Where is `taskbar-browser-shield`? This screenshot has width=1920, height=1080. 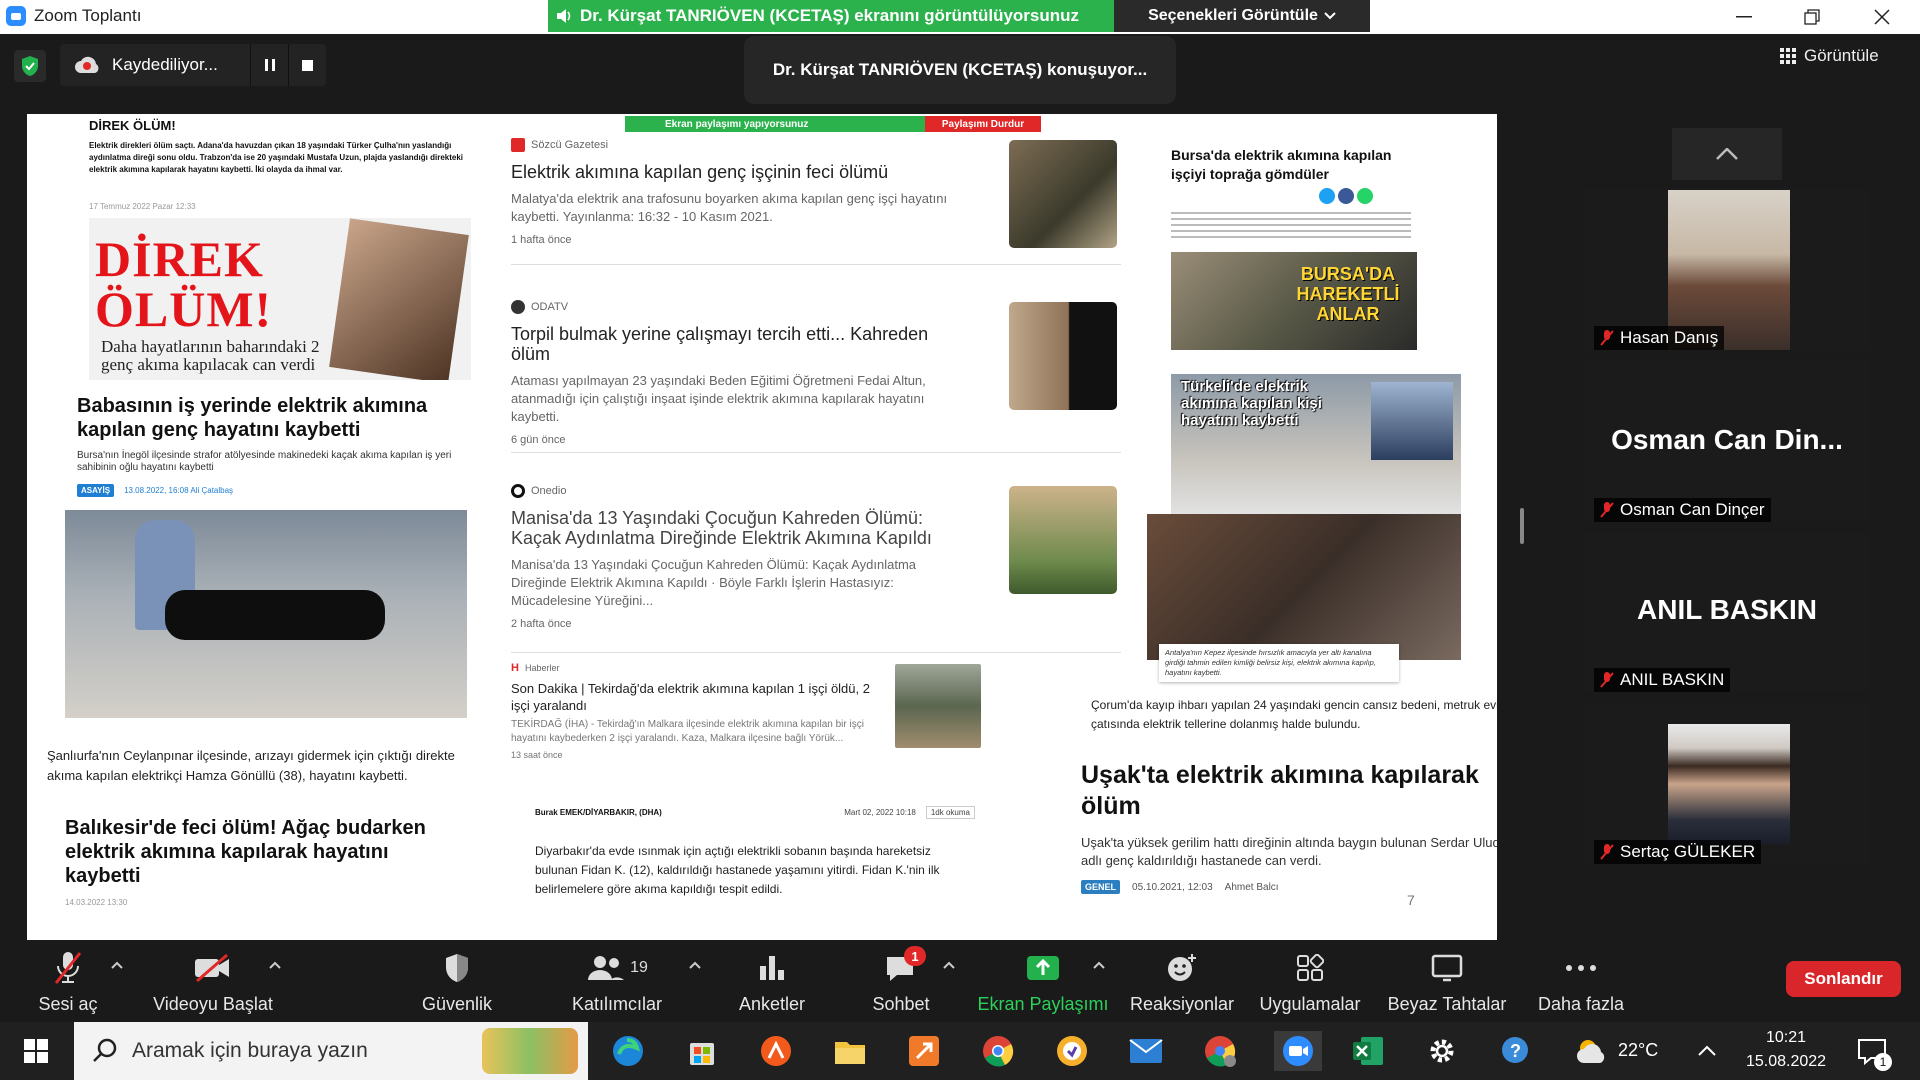 taskbar-browser-shield is located at coordinates (1072, 1051).